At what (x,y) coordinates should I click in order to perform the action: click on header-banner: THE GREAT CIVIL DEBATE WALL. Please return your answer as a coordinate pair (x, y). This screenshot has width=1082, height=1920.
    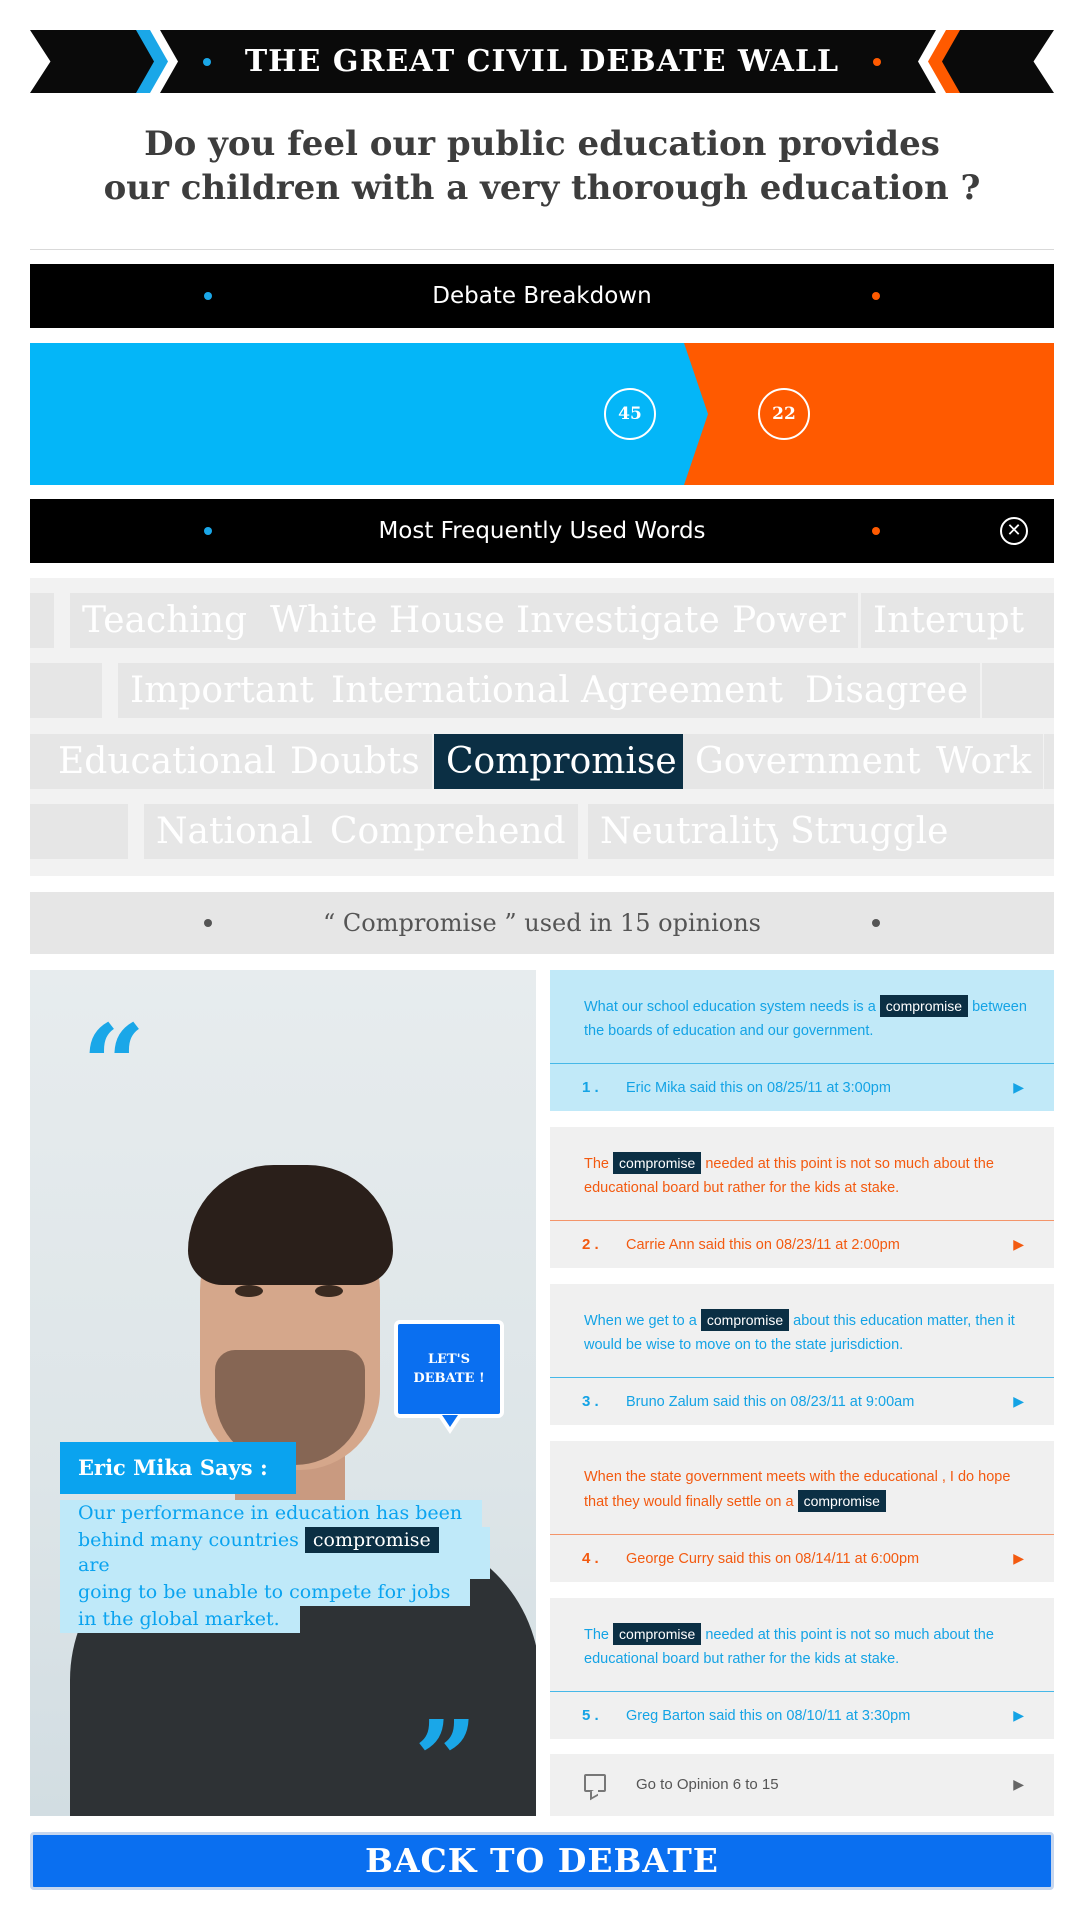
    Looking at the image, I should click on (542, 61).